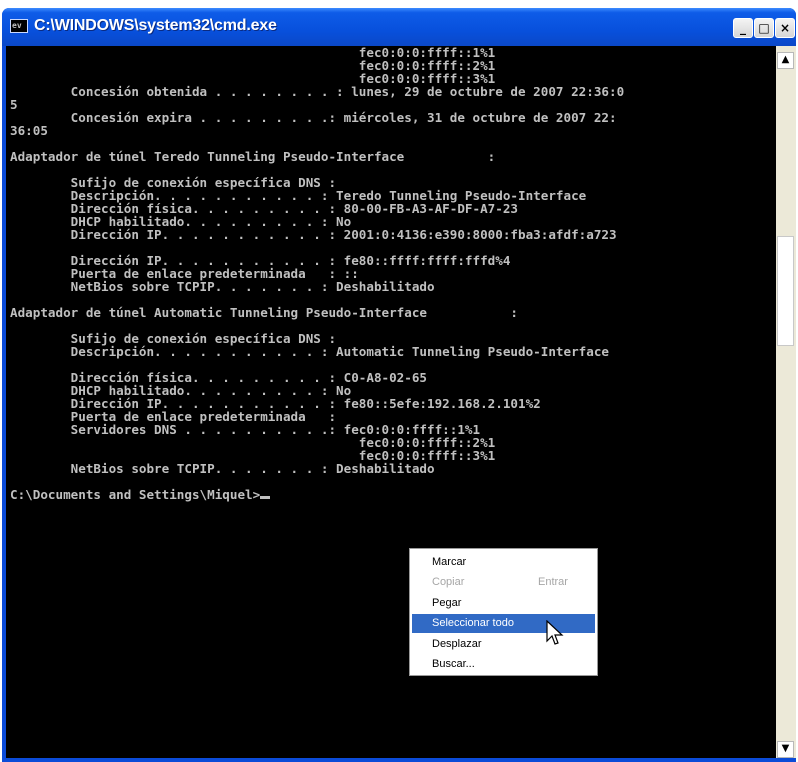 This screenshot has width=798, height=762. I want to click on menu-item-marcar: Marcar, so click(503, 562).